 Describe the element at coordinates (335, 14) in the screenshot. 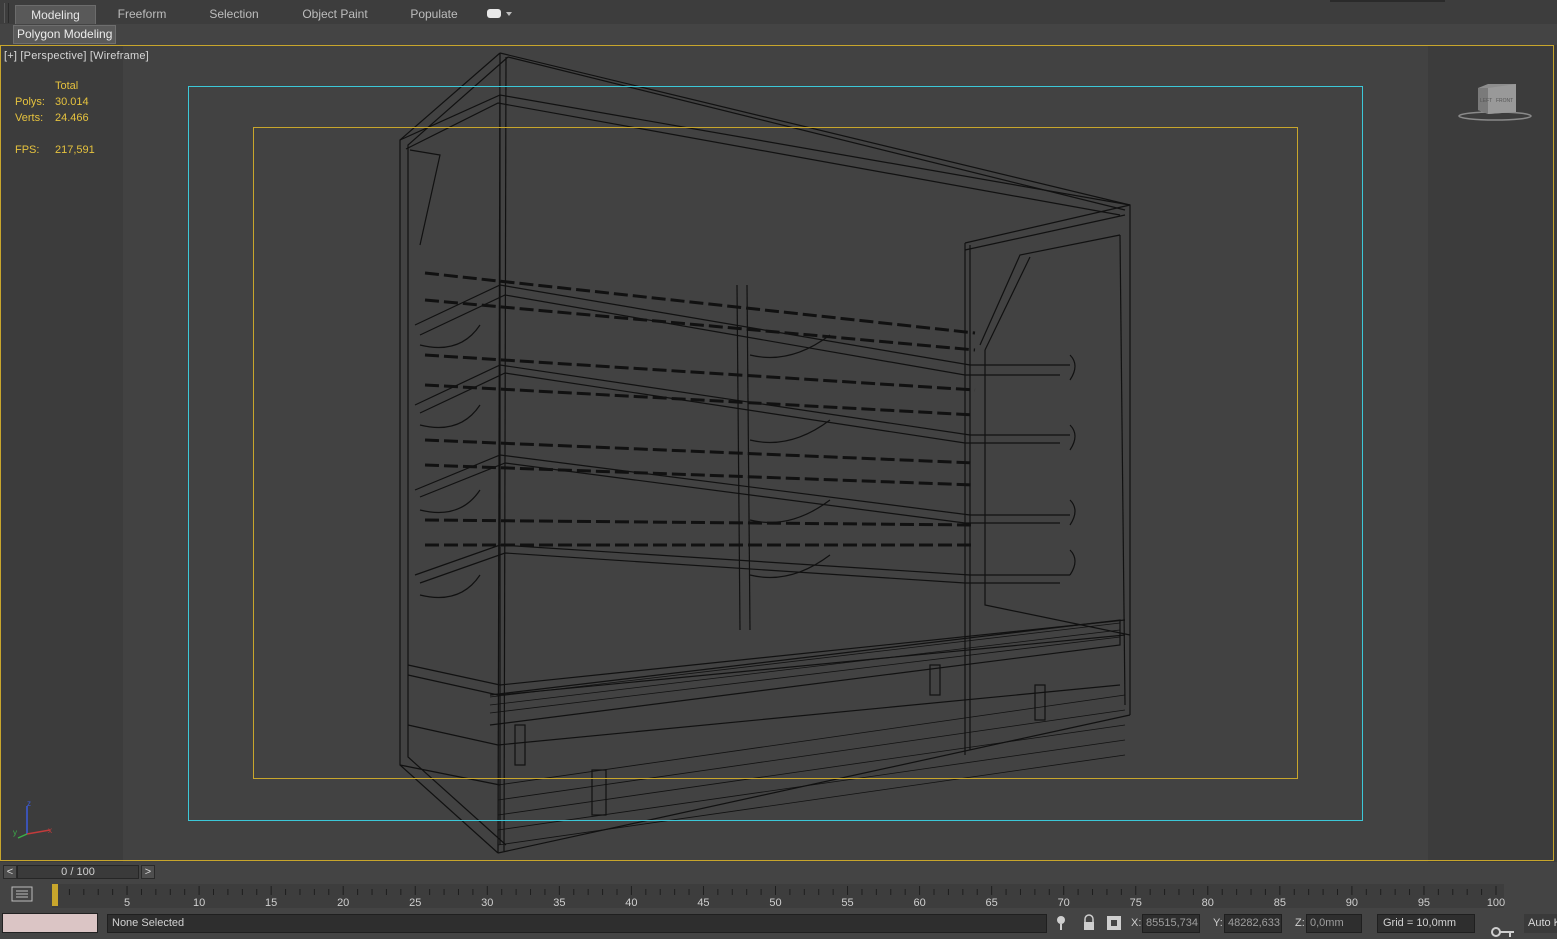

I see `tab-object-paint: Object Paint` at that location.